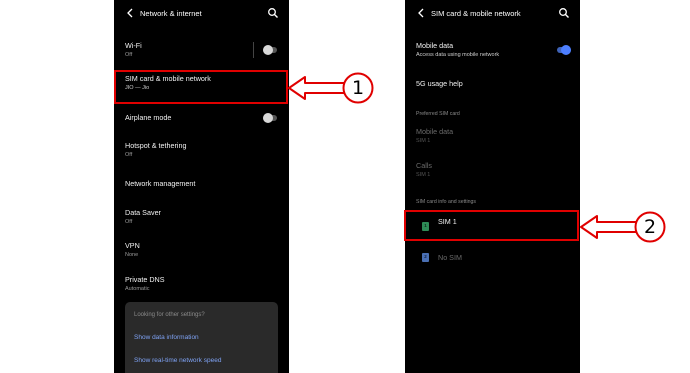  What do you see at coordinates (358, 88) in the screenshot?
I see `callout-number-1: 1` at bounding box center [358, 88].